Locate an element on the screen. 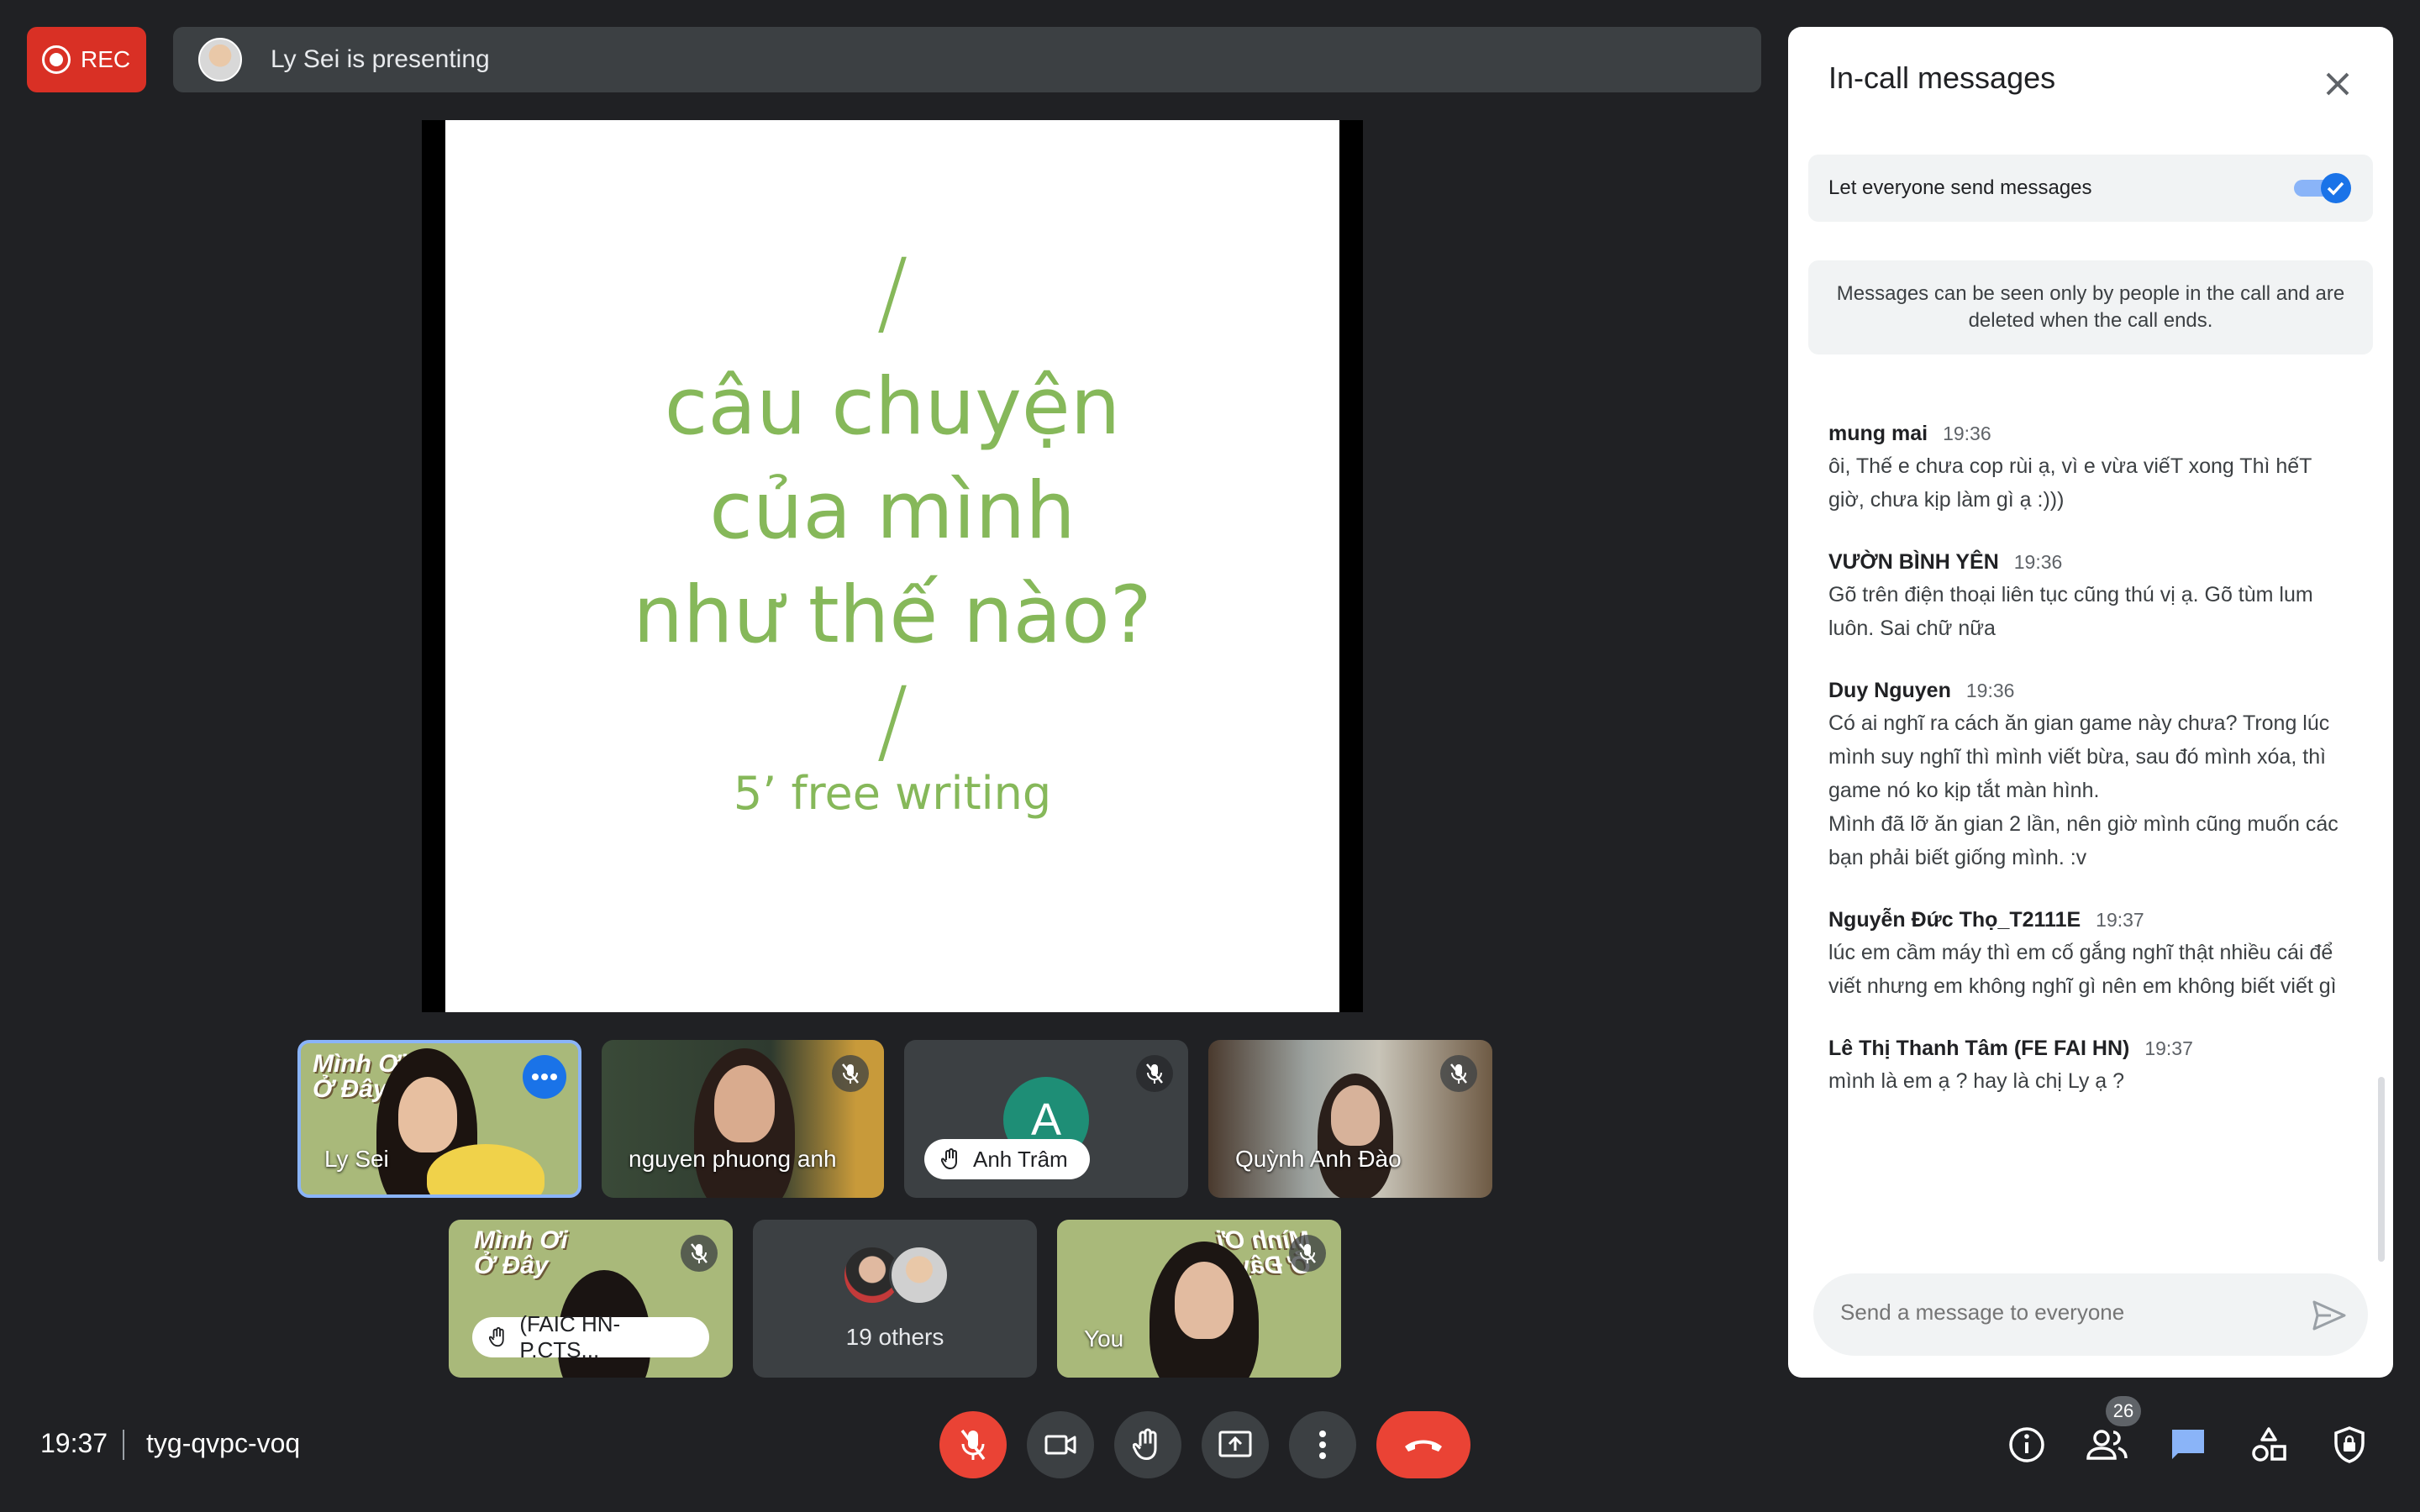 The height and width of the screenshot is (1512, 2420). info-icon is located at coordinates (2027, 1444).